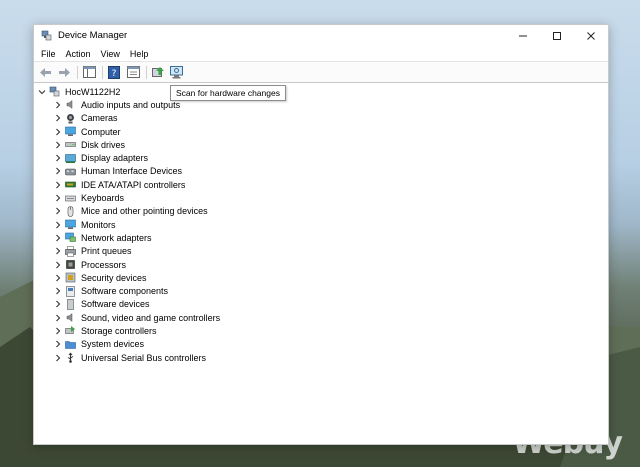  Describe the element at coordinates (70, 158) in the screenshot. I see `display-adapter-icon` at that location.